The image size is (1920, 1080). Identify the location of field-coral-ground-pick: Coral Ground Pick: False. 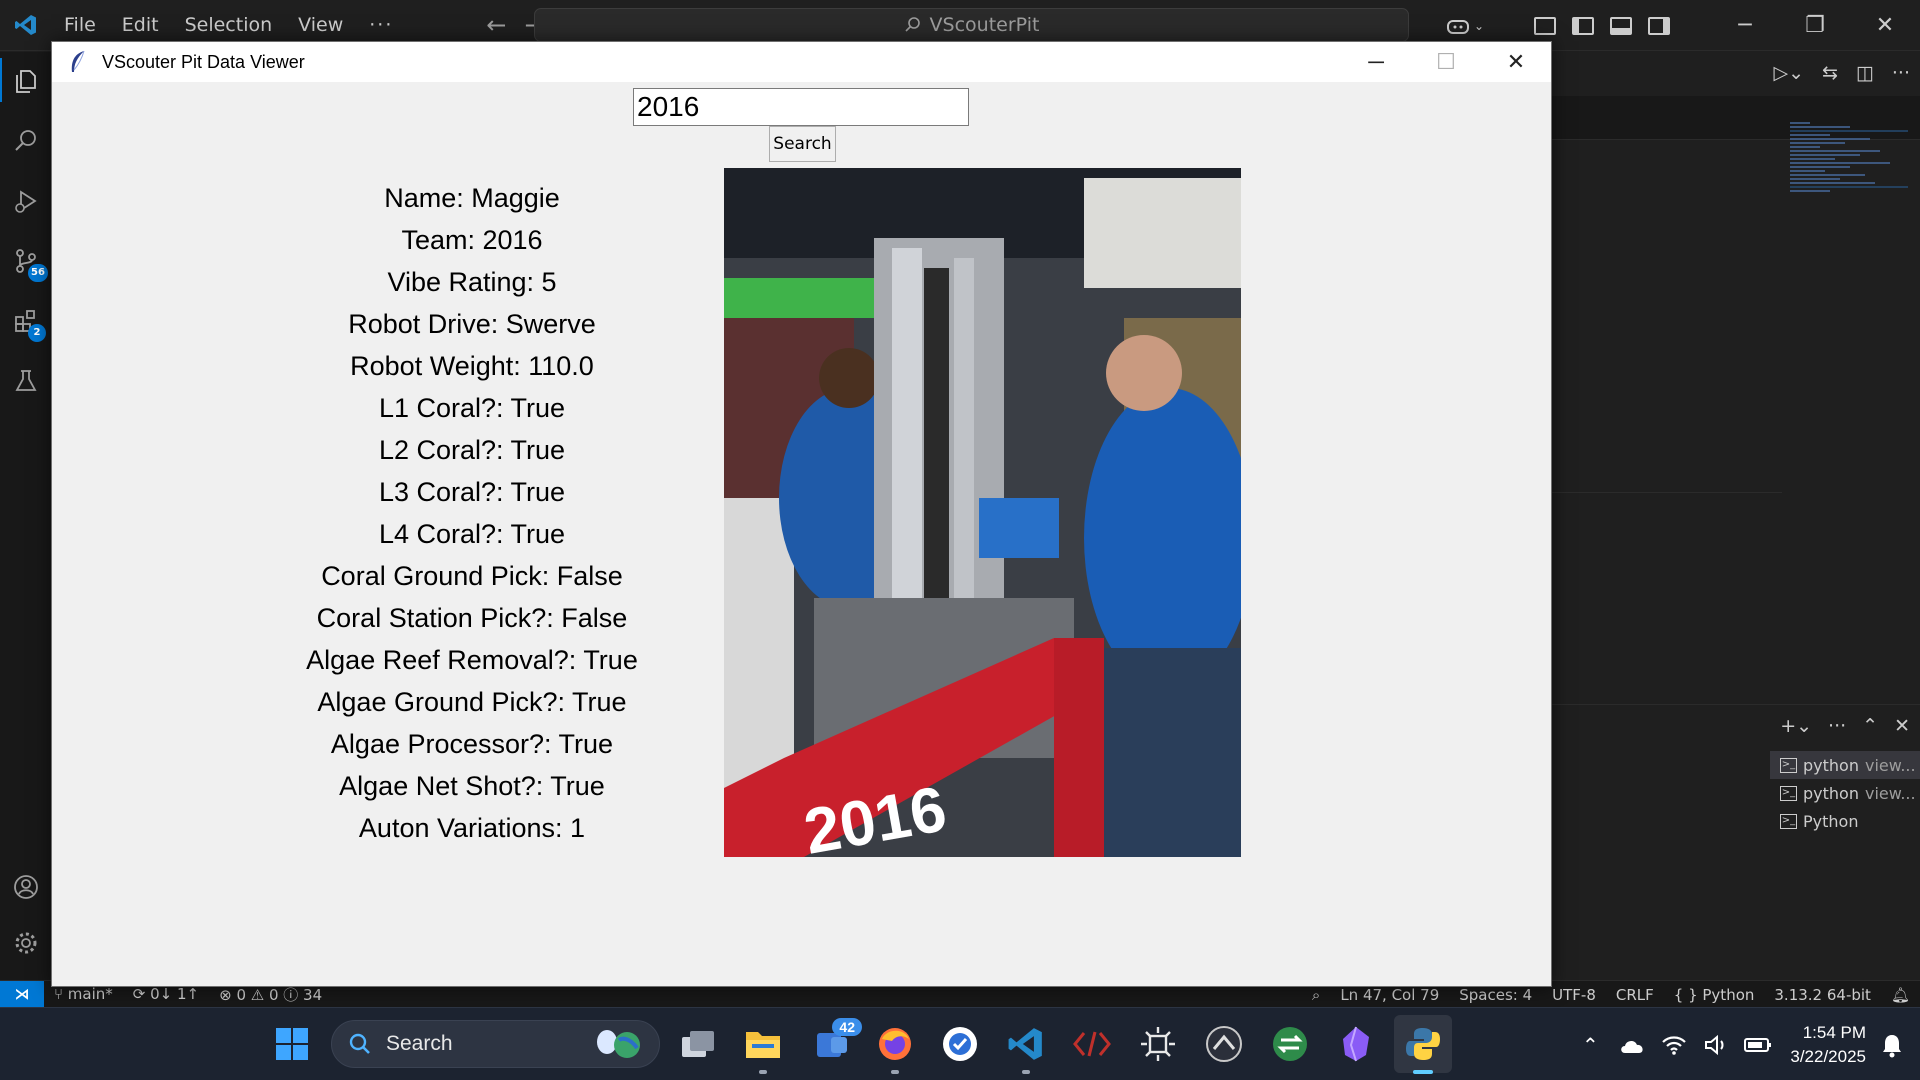
(472, 576).